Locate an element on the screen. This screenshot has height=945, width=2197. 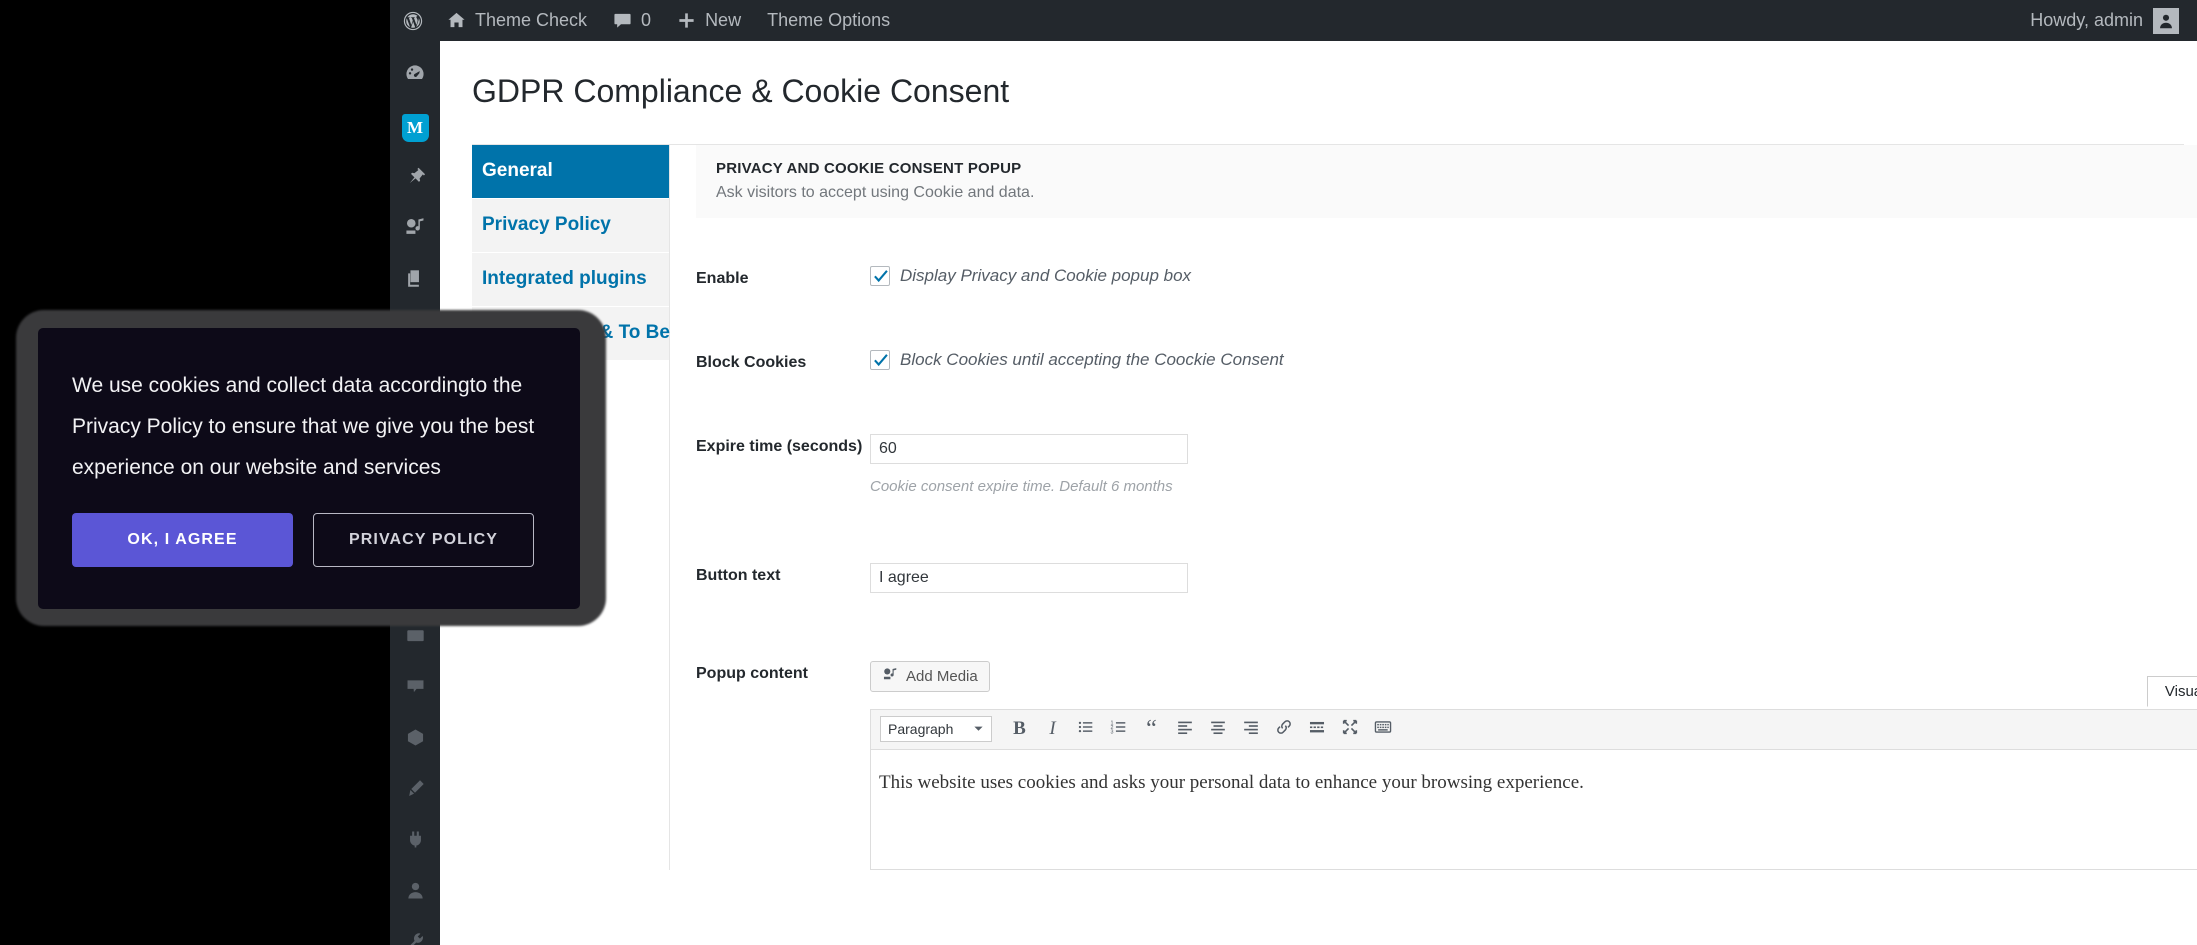
fullscreen-icon is located at coordinates (1350, 729).